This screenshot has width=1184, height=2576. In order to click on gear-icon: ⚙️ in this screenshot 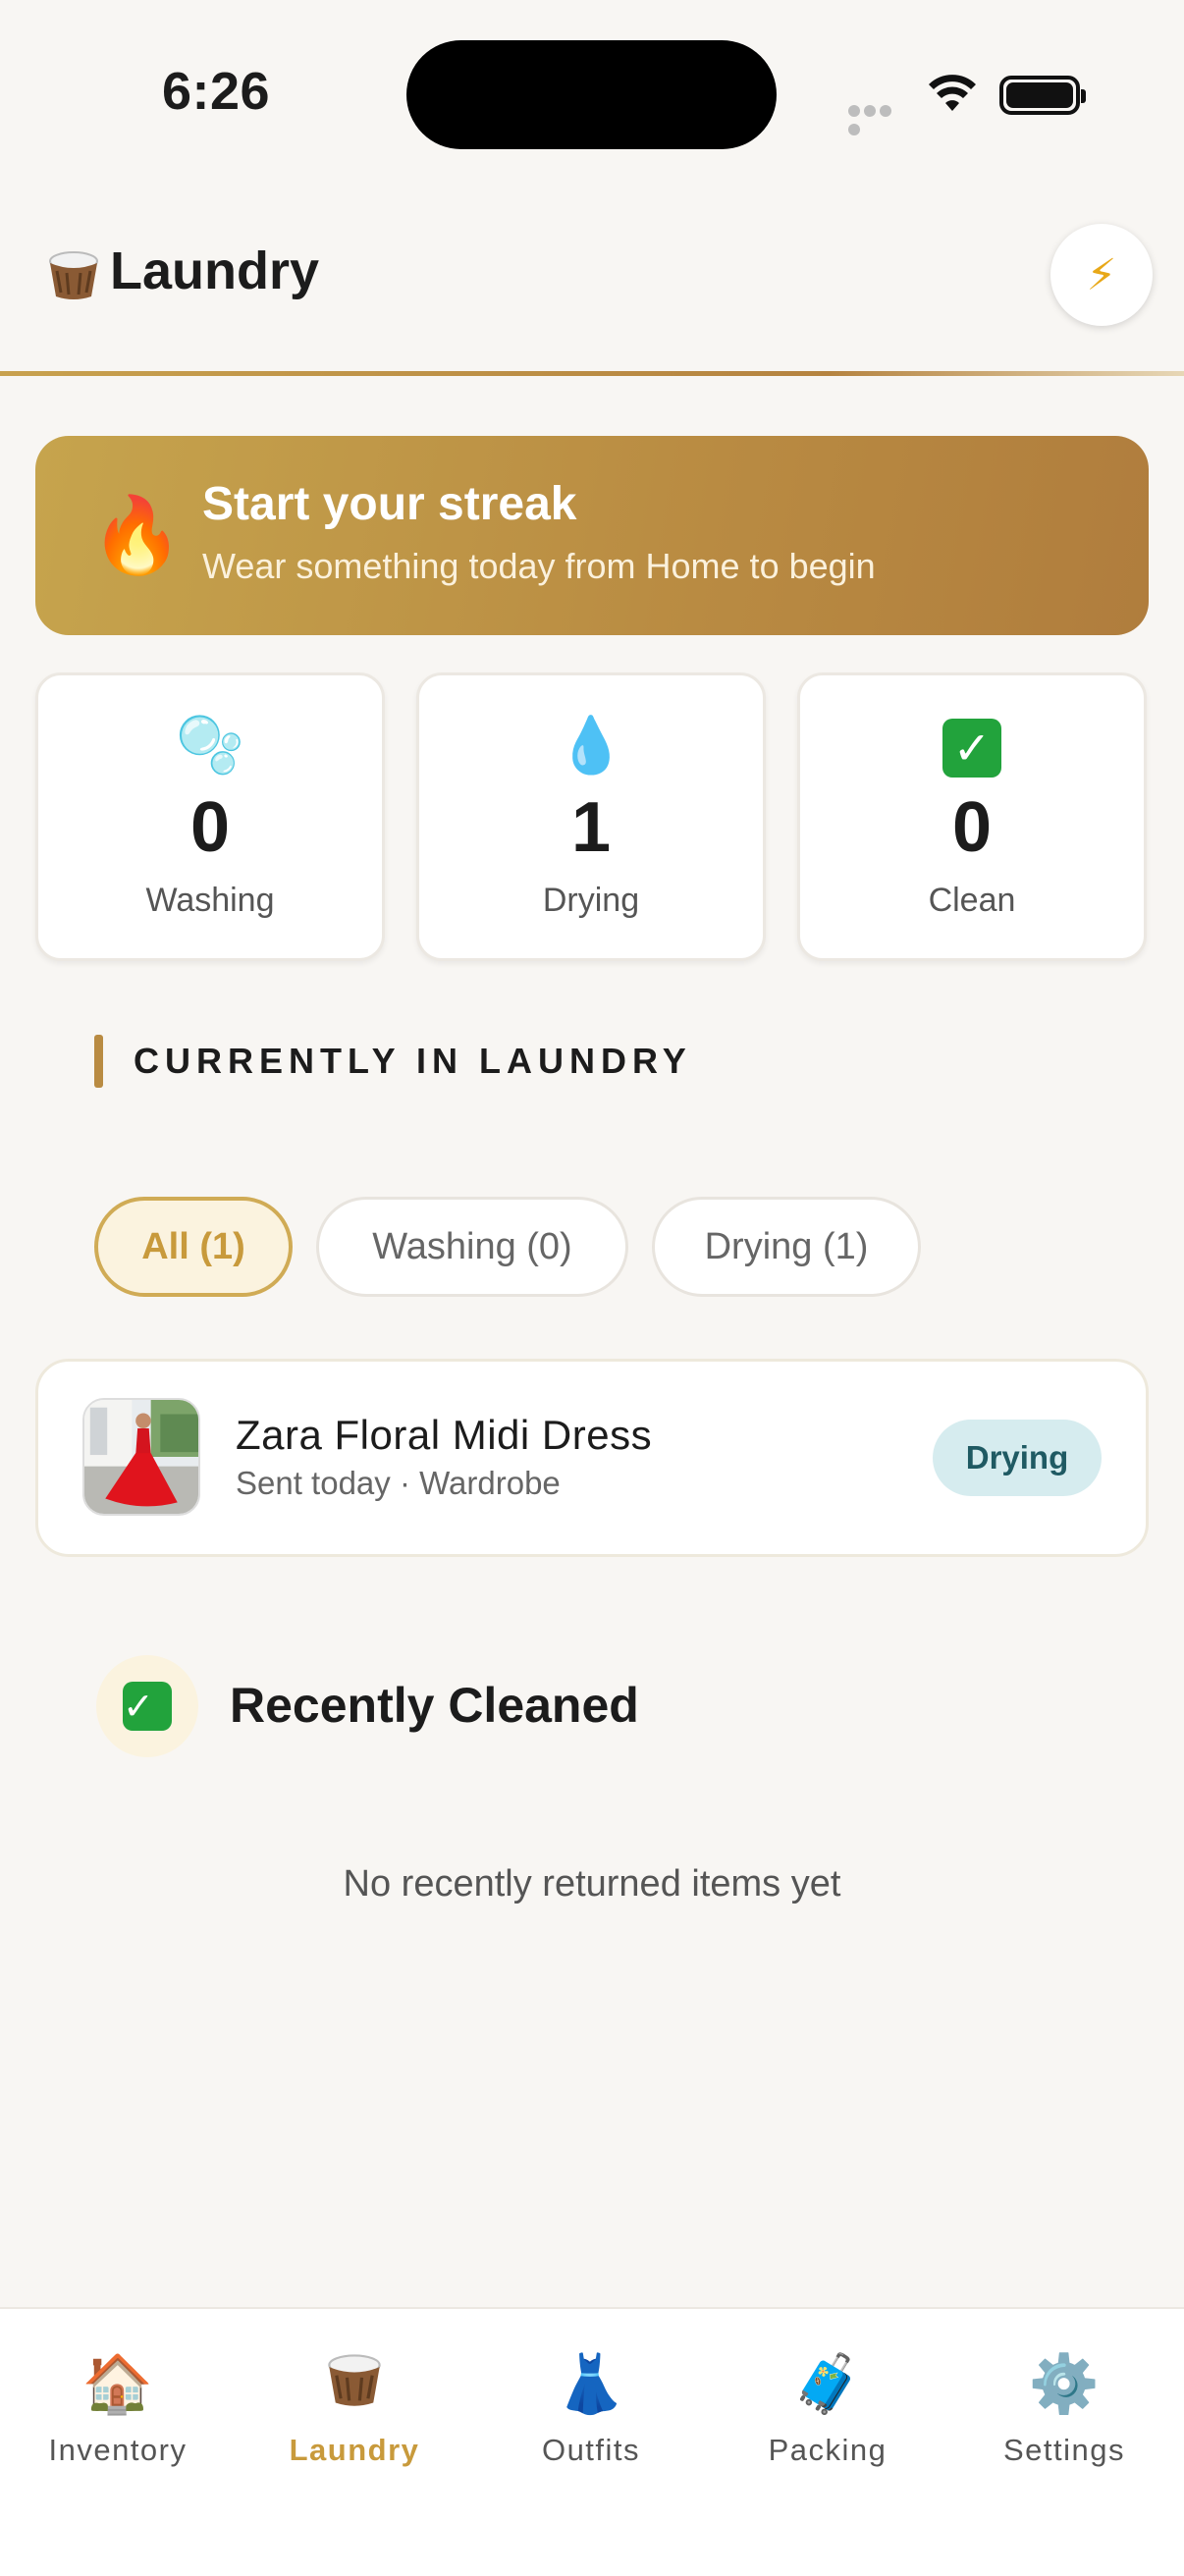, I will do `click(1064, 2383)`.